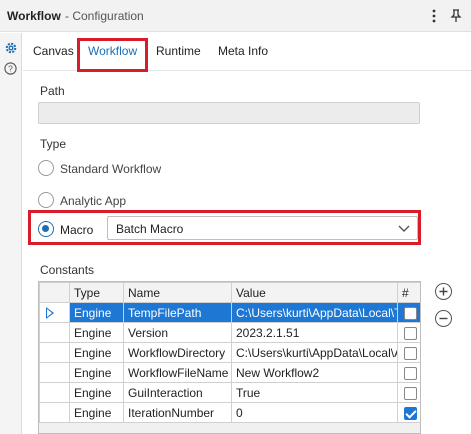 This screenshot has width=471, height=434. What do you see at coordinates (314, 412) in the screenshot?
I see `cell-value: 0` at bounding box center [314, 412].